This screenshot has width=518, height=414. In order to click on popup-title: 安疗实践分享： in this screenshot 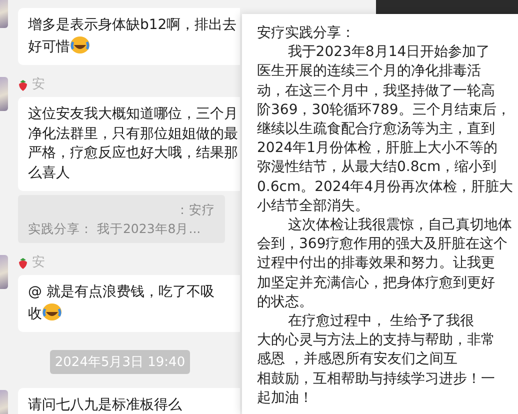, I will do `click(306, 33)`.